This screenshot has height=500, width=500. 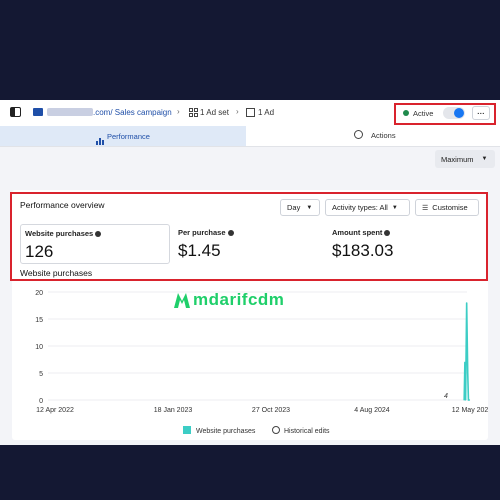 I want to click on metric-value: 126, so click(x=39, y=251).